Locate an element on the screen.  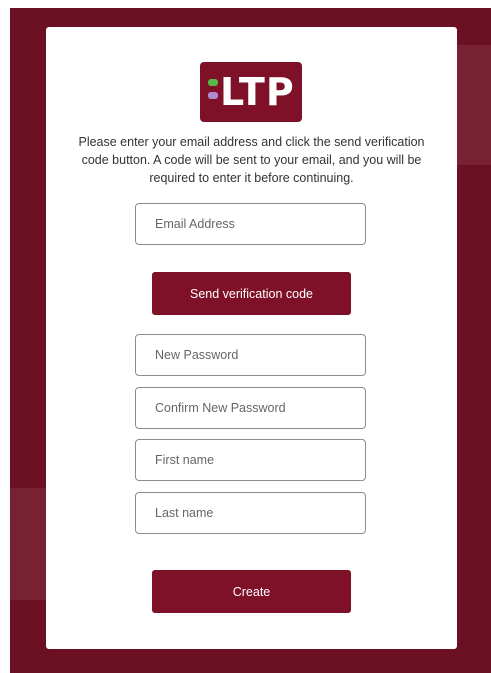
last-name-field is located at coordinates (250, 513).